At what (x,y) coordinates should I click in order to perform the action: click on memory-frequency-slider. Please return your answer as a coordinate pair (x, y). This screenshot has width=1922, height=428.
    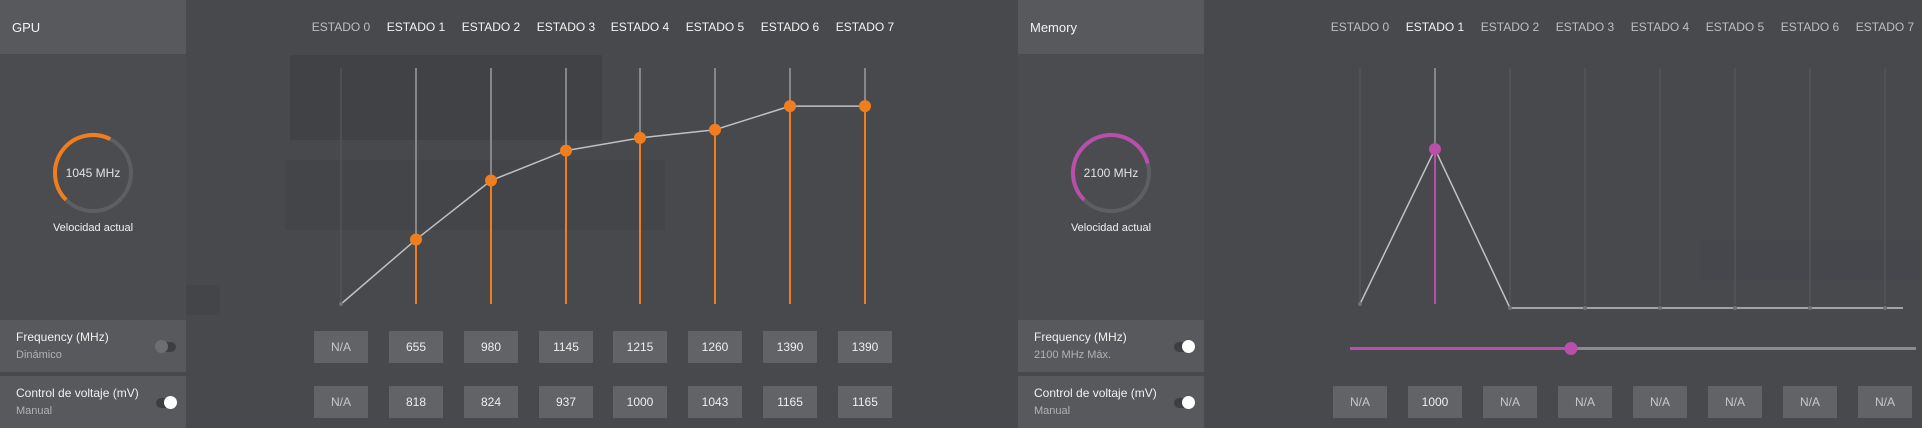
    Looking at the image, I should click on (1633, 348).